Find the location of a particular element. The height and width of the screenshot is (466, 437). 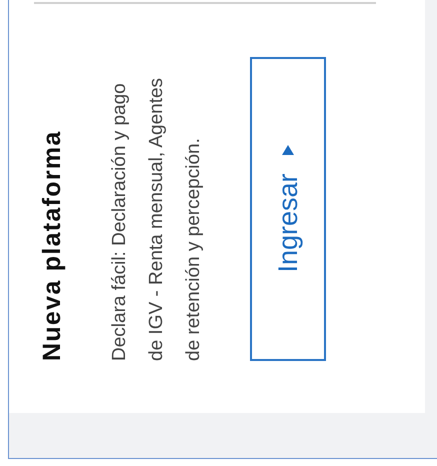

caret-icon is located at coordinates (288, 150).